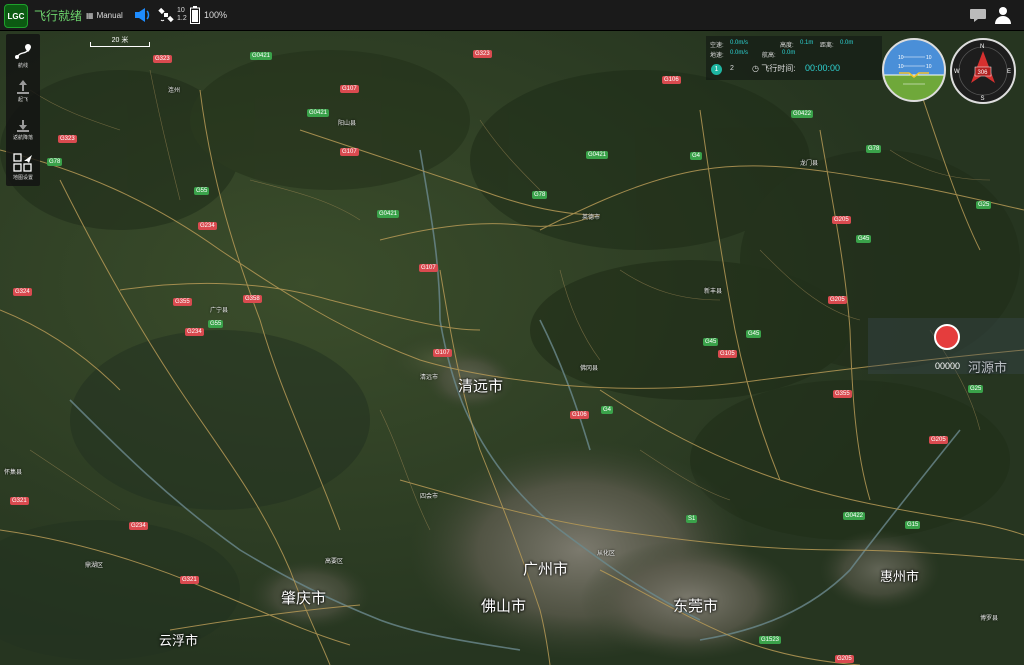 This screenshot has height=665, width=1024. What do you see at coordinates (1009, 72) in the screenshot?
I see `compass-e: E` at bounding box center [1009, 72].